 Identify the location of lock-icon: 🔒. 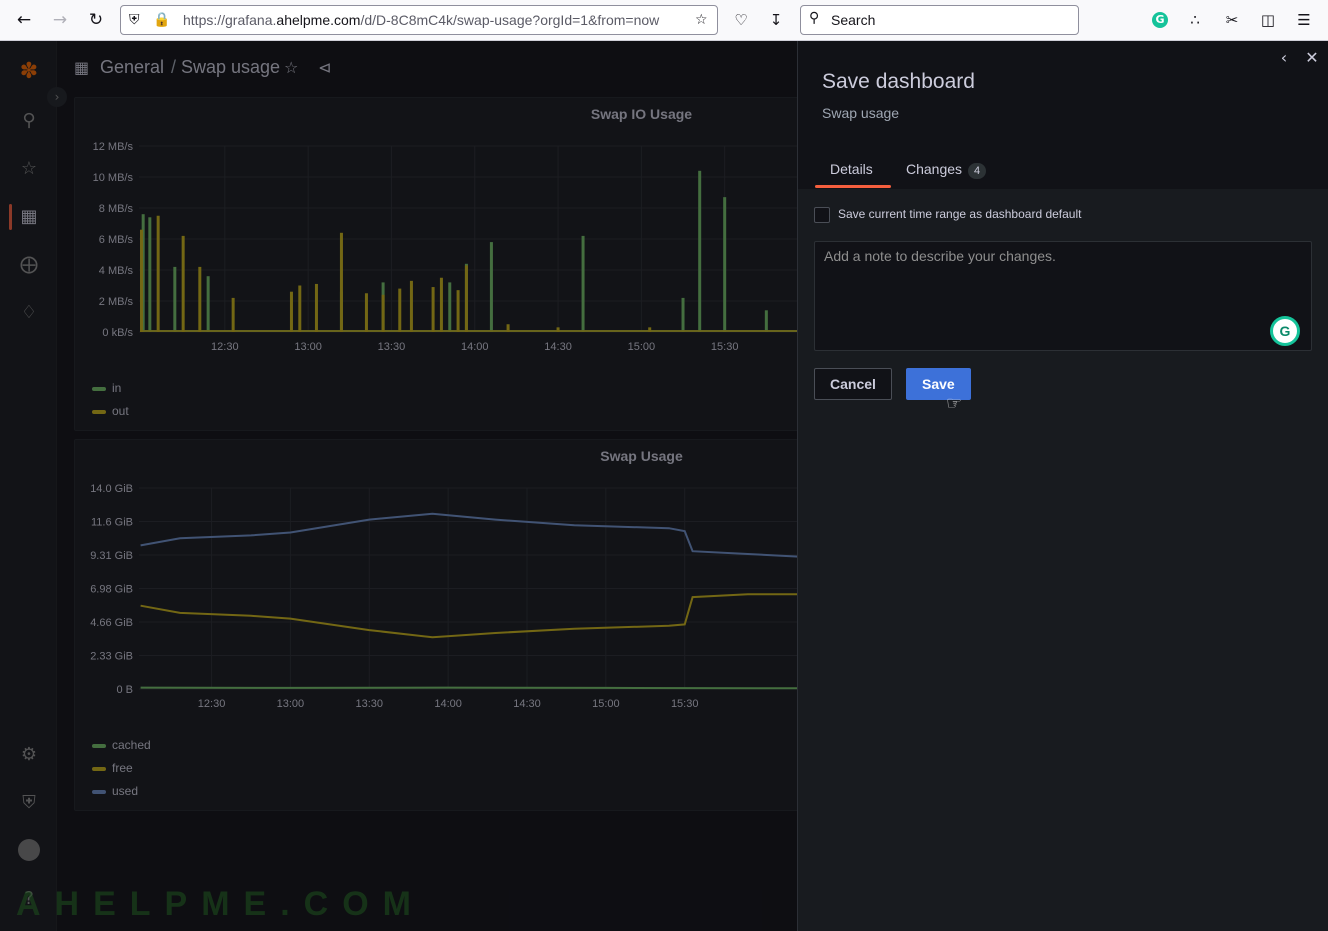
(161, 20).